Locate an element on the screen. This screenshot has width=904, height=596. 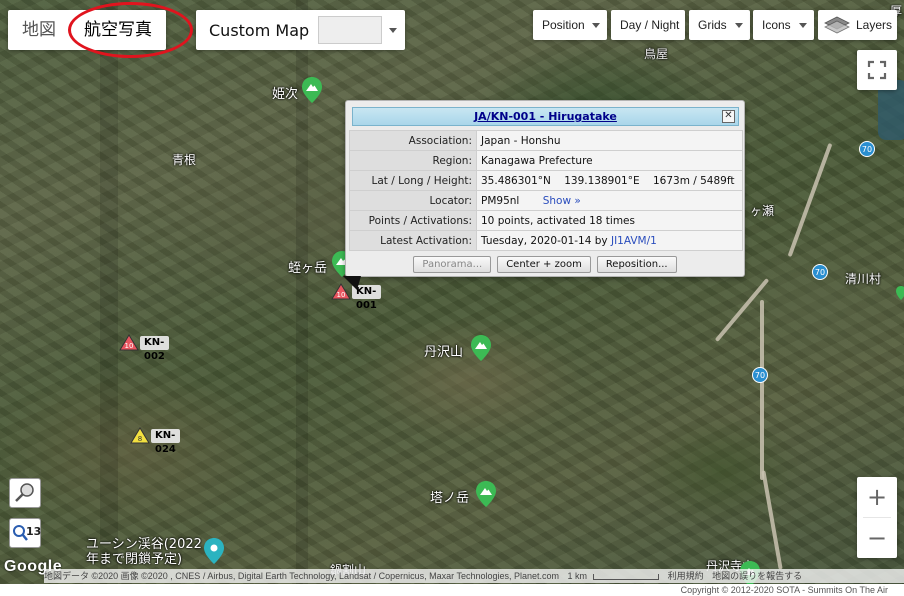
points-key: Points / Activations: is located at coordinates (413, 220).